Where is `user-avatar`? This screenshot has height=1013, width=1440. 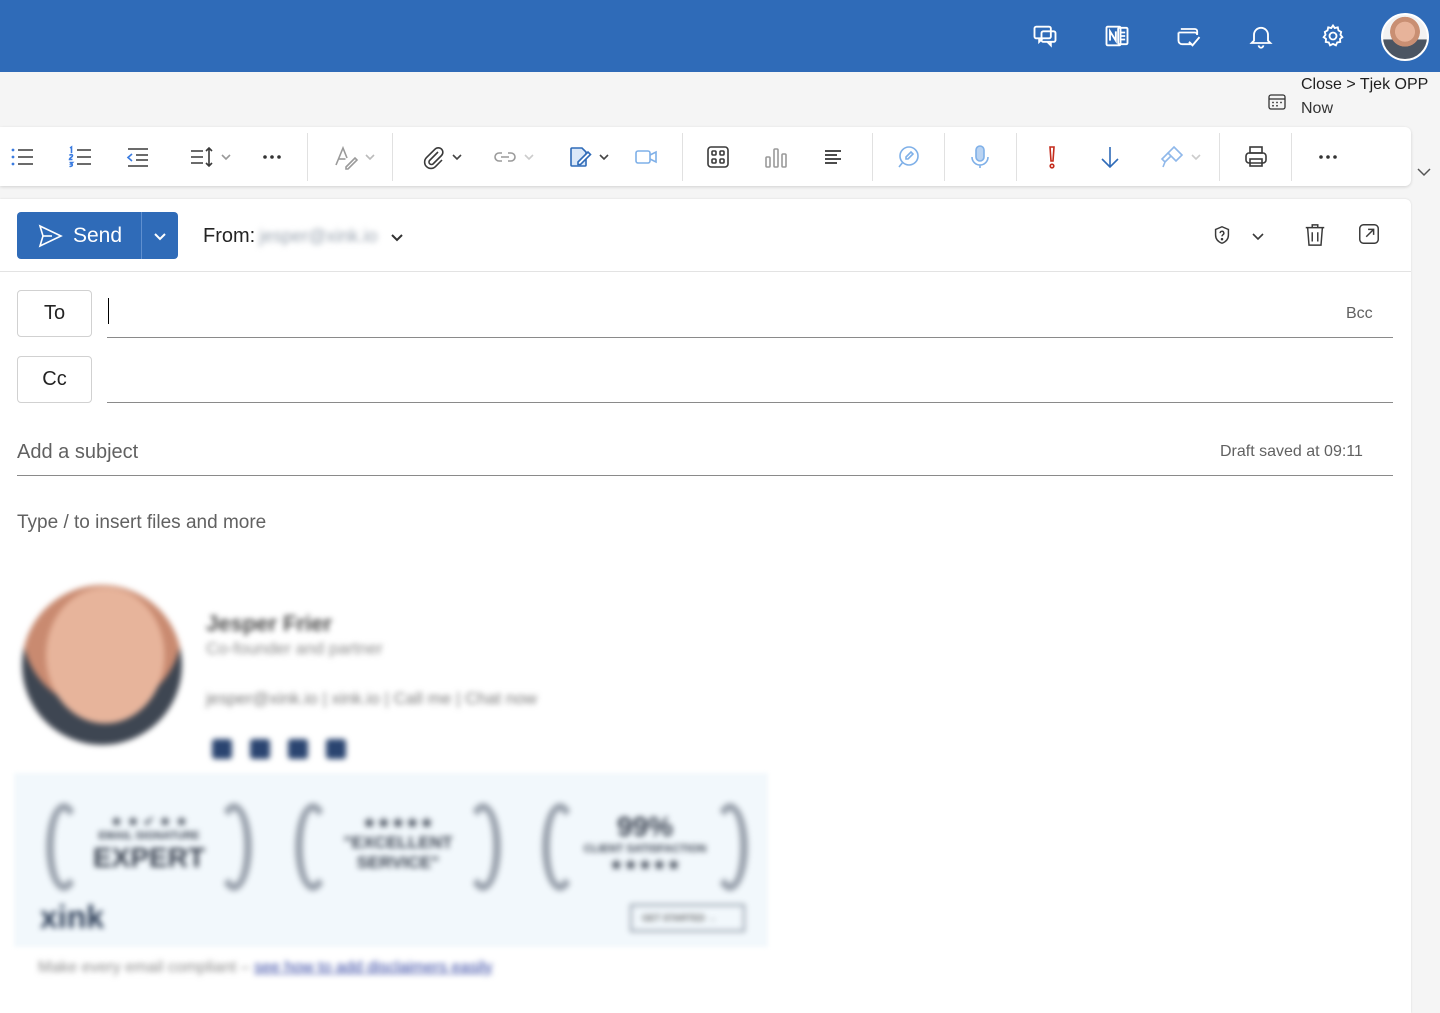 user-avatar is located at coordinates (1405, 37).